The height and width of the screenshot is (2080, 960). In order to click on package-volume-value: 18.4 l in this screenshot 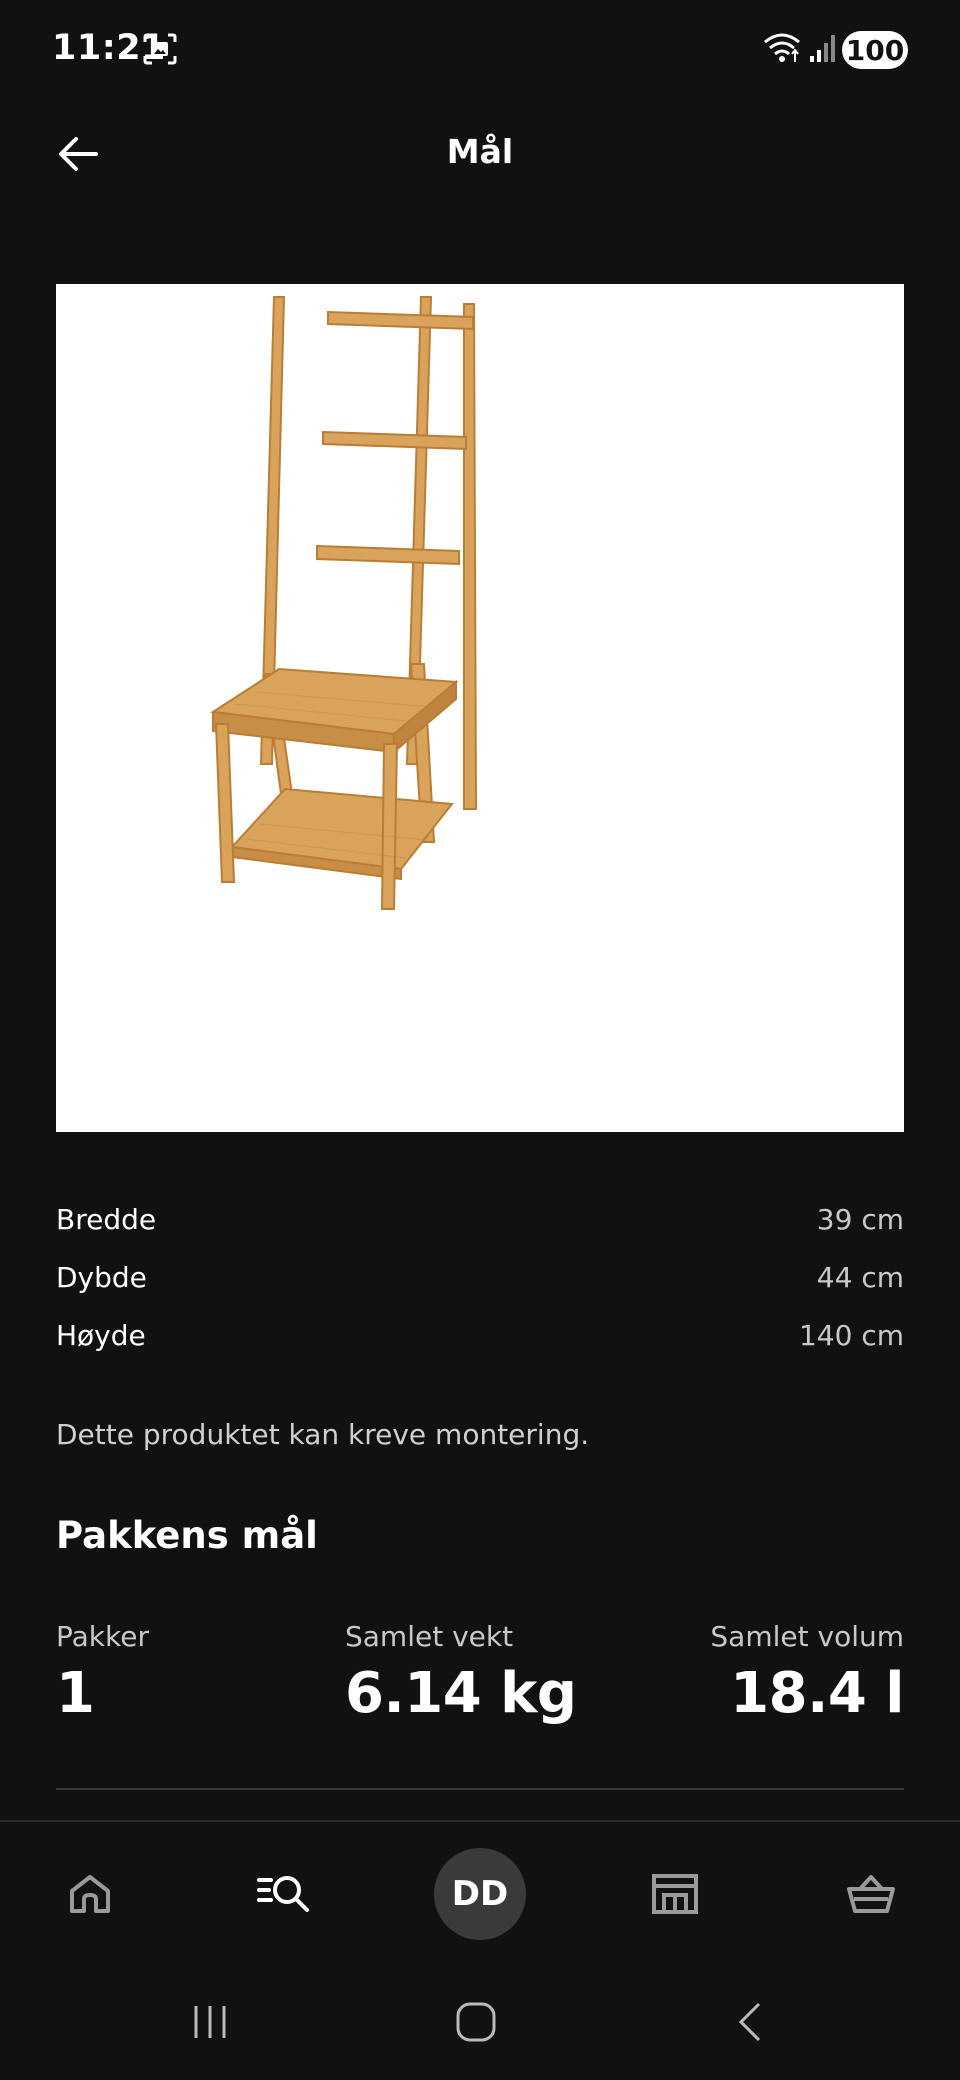, I will do `click(817, 1693)`.